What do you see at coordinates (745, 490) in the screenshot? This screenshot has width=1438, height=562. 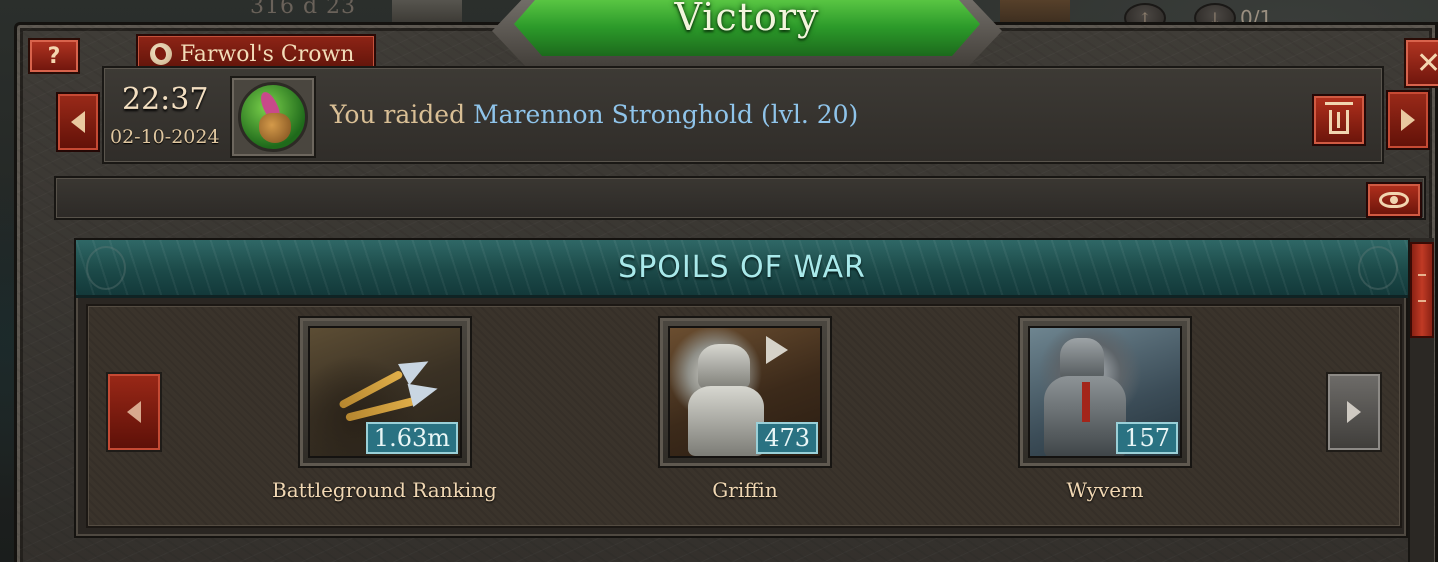 I see `reward-name: Griffin` at bounding box center [745, 490].